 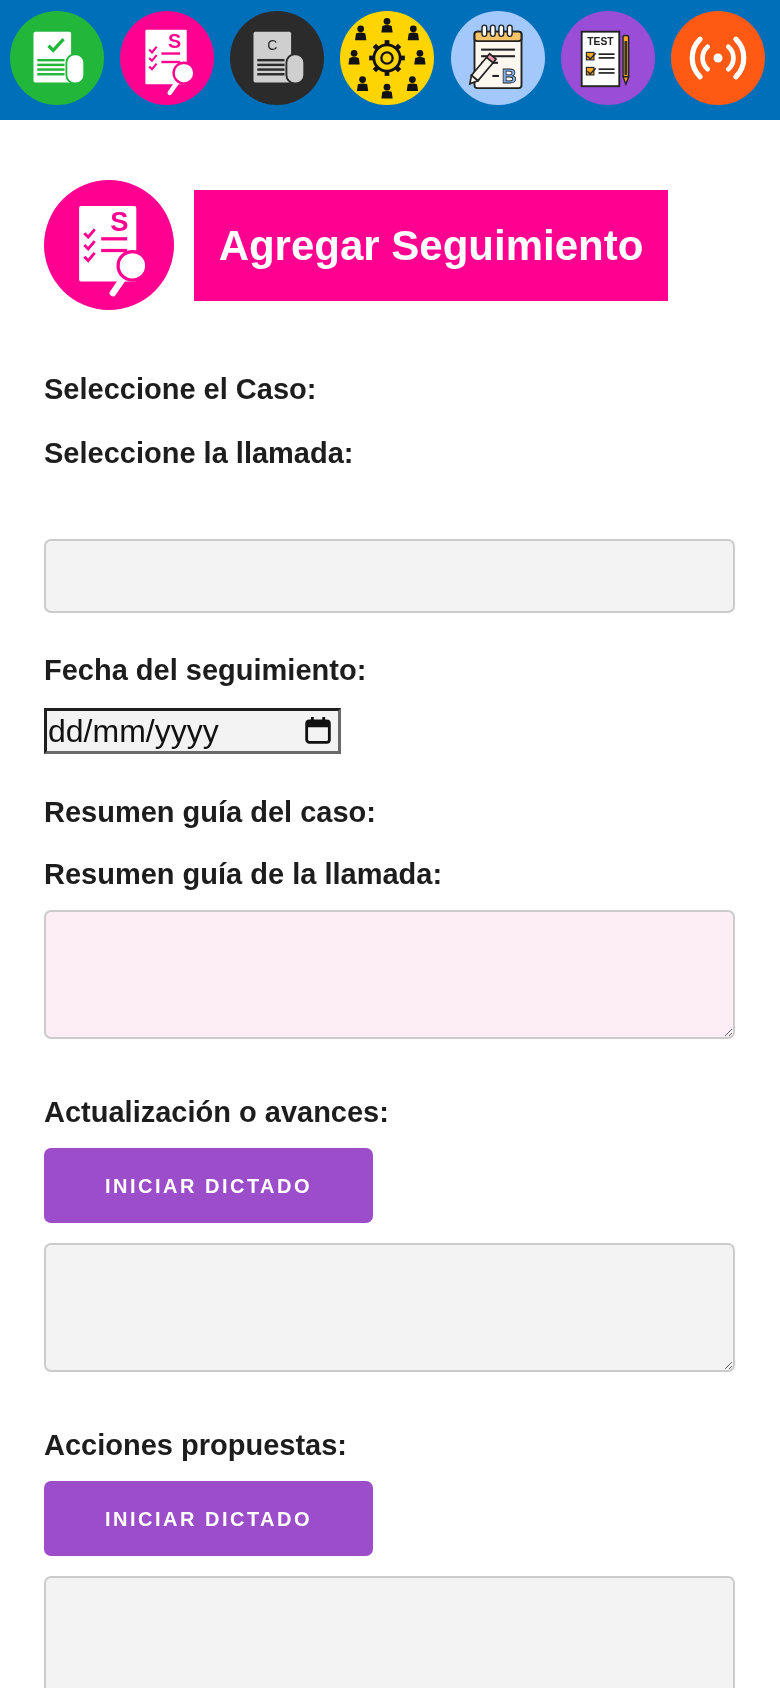 What do you see at coordinates (192, 731) in the screenshot?
I see `date-field: dd/mm/yyyy` at bounding box center [192, 731].